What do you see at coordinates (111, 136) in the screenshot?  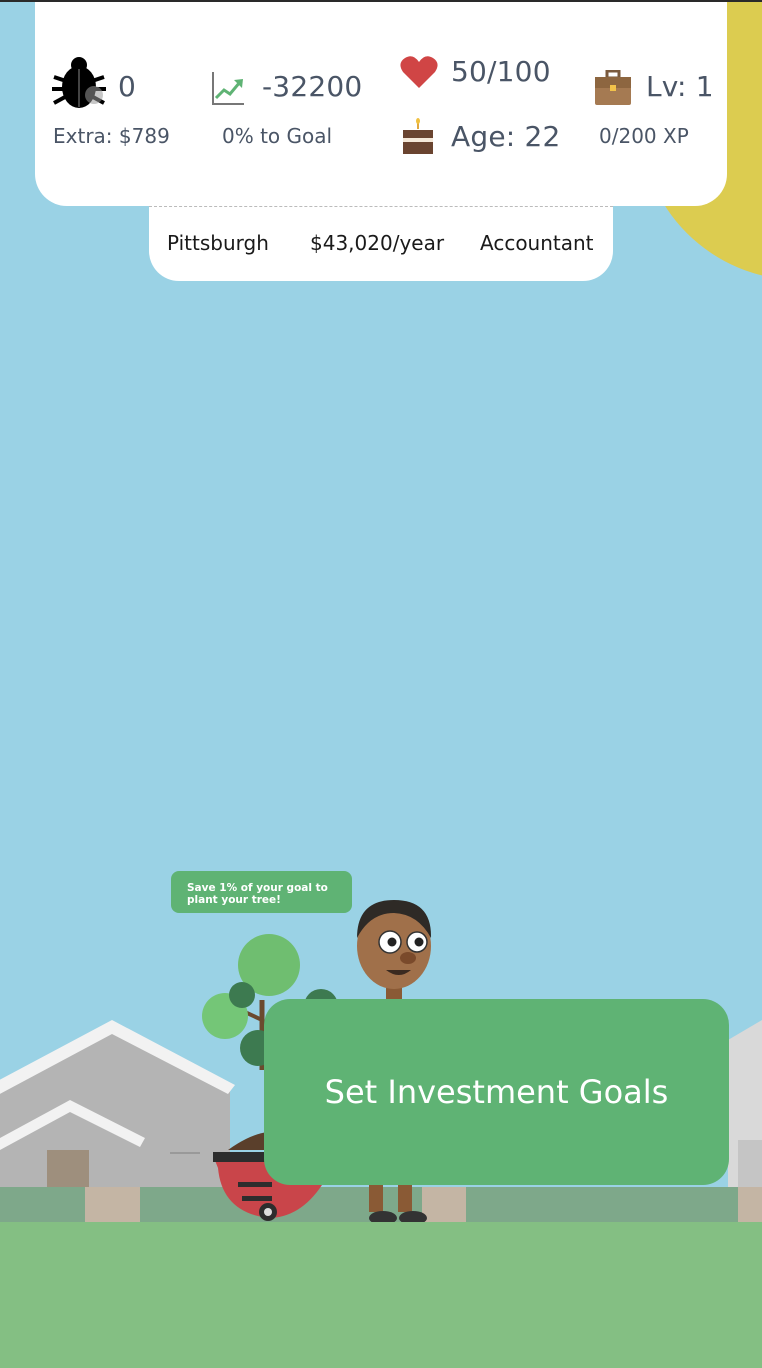 I see `extra-money: Extra: $789` at bounding box center [111, 136].